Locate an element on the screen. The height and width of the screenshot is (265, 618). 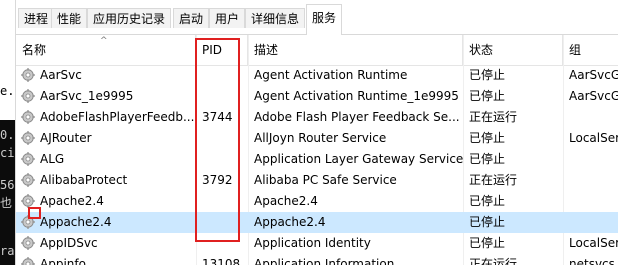
column-header-pid: PID is located at coordinates (222, 50).